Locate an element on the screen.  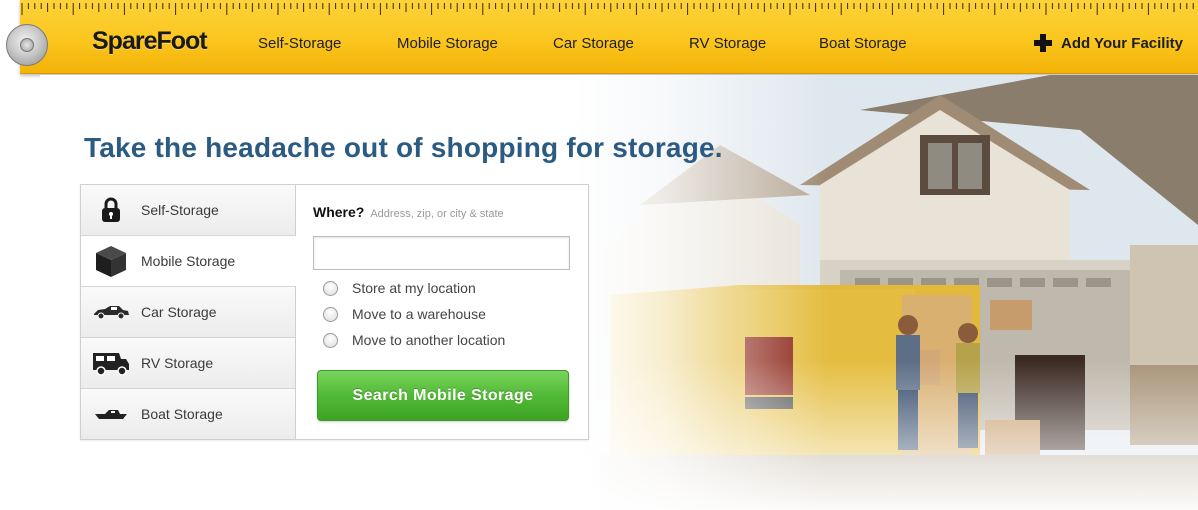
nav-rv-storage: RV Storage is located at coordinates (727, 43).